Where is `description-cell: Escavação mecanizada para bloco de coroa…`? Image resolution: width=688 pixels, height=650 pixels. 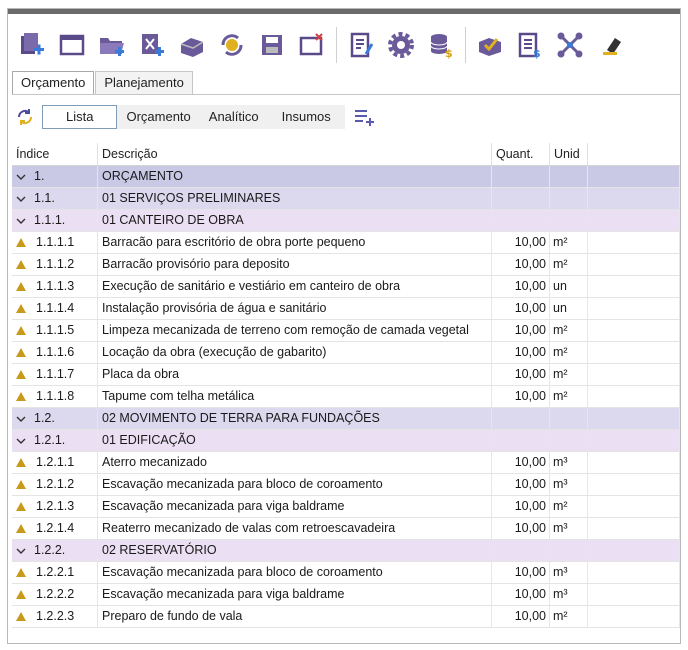
description-cell: Escavação mecanizada para bloco de coroa… is located at coordinates (295, 572).